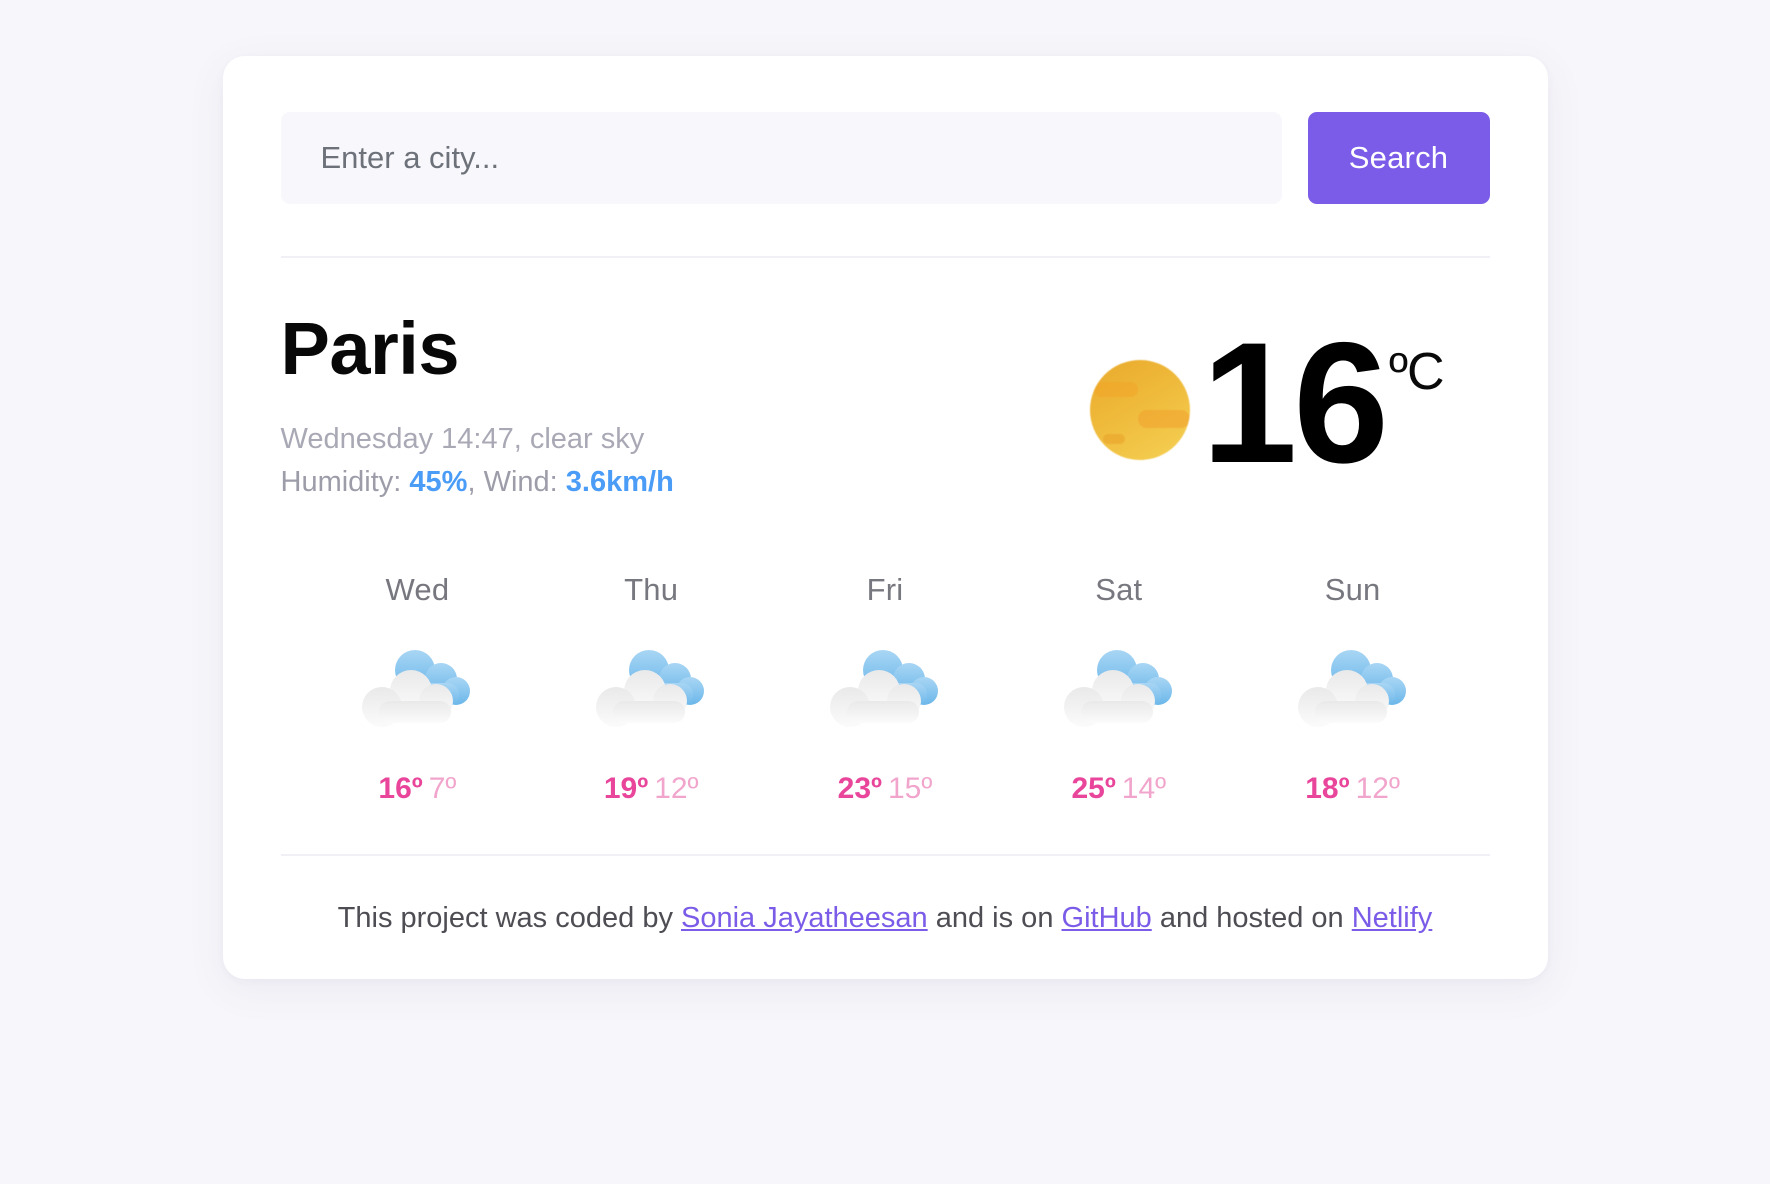 This screenshot has width=1770, height=1184. What do you see at coordinates (1352, 589) in the screenshot?
I see `forecast-day-label: Sun` at bounding box center [1352, 589].